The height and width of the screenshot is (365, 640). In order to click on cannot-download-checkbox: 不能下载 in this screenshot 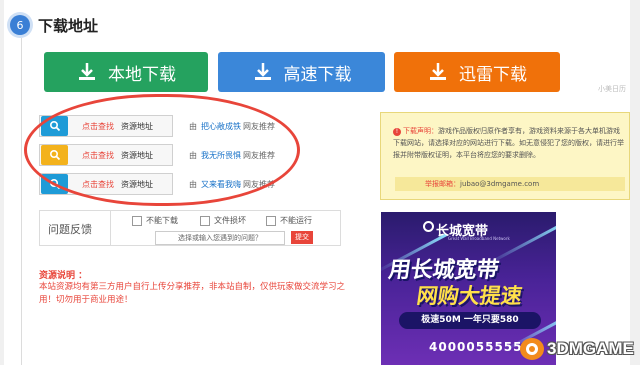, I will do `click(155, 220)`.